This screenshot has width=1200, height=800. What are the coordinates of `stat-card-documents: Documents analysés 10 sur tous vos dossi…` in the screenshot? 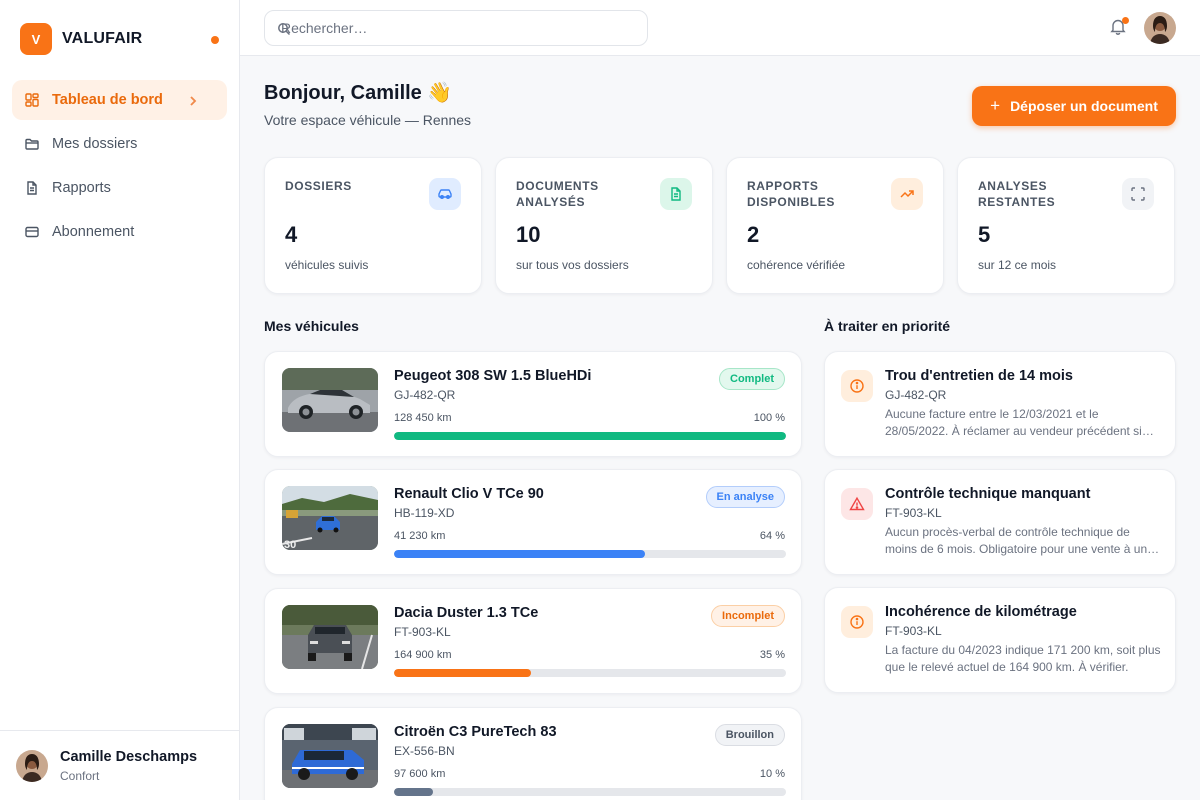 It's located at (604, 225).